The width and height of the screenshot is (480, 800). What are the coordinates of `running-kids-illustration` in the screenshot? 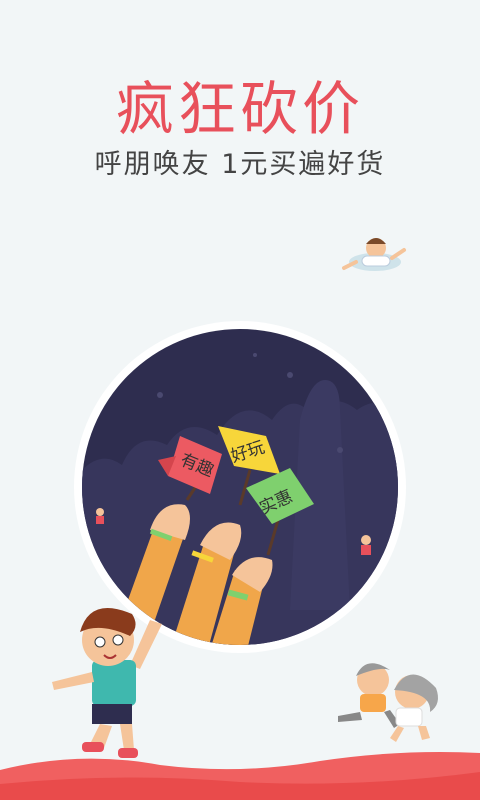 It's located at (388, 702).